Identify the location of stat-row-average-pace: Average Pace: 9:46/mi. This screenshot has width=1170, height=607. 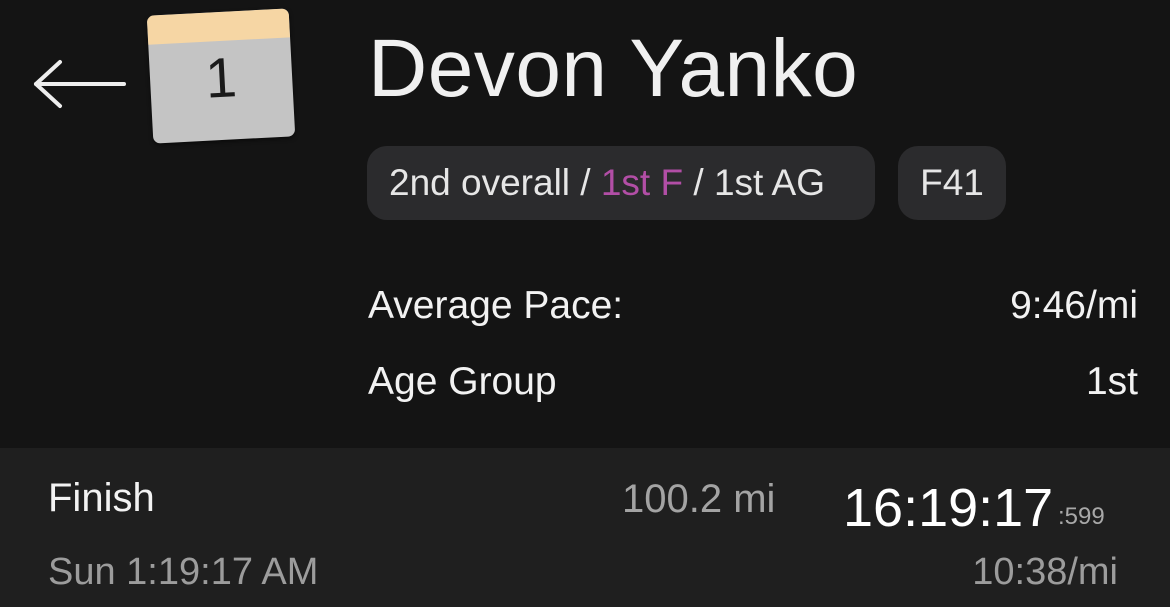
(753, 305).